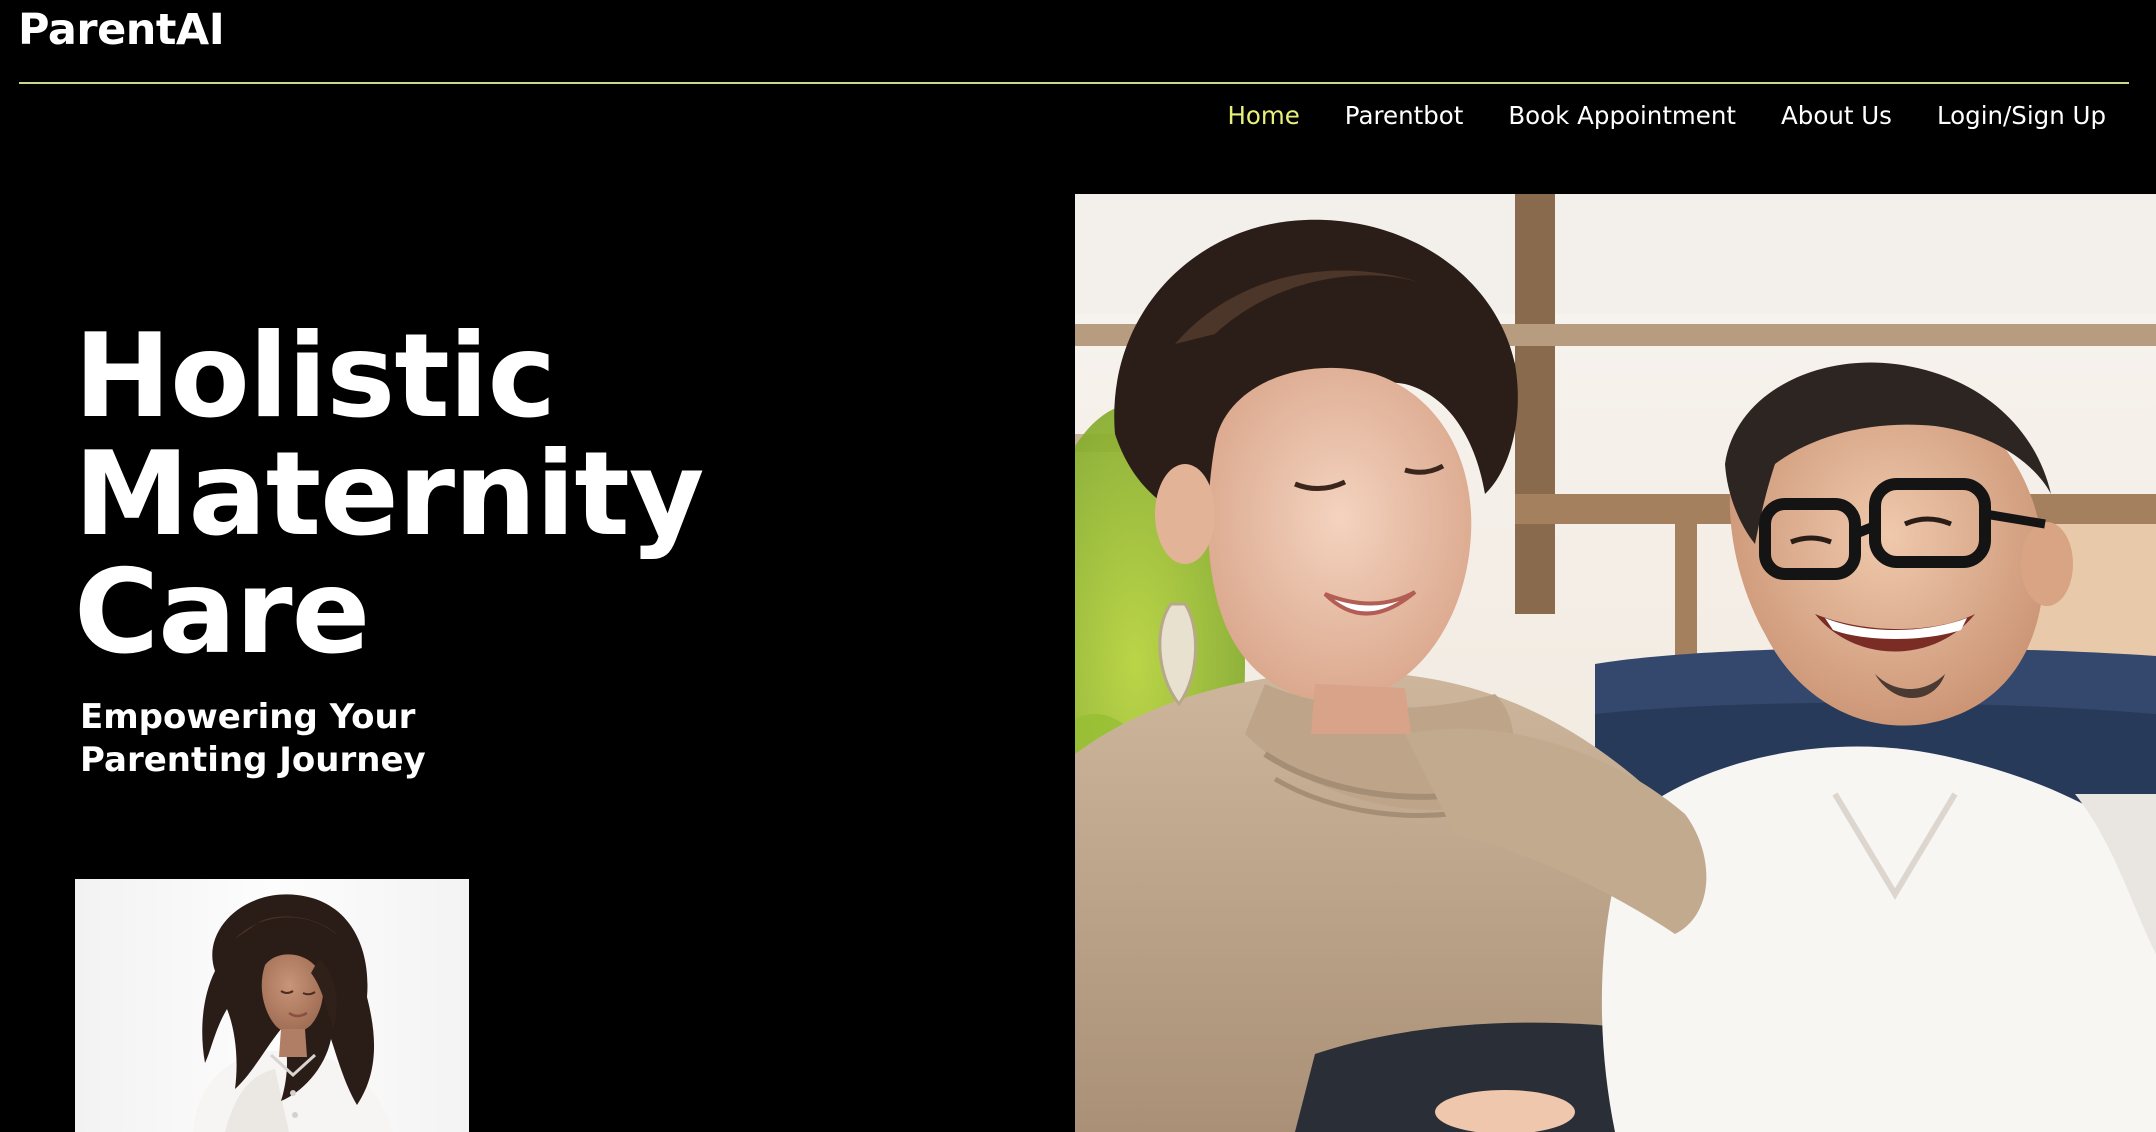  What do you see at coordinates (1263, 116) in the screenshot?
I see `nav-item-home: Home` at bounding box center [1263, 116].